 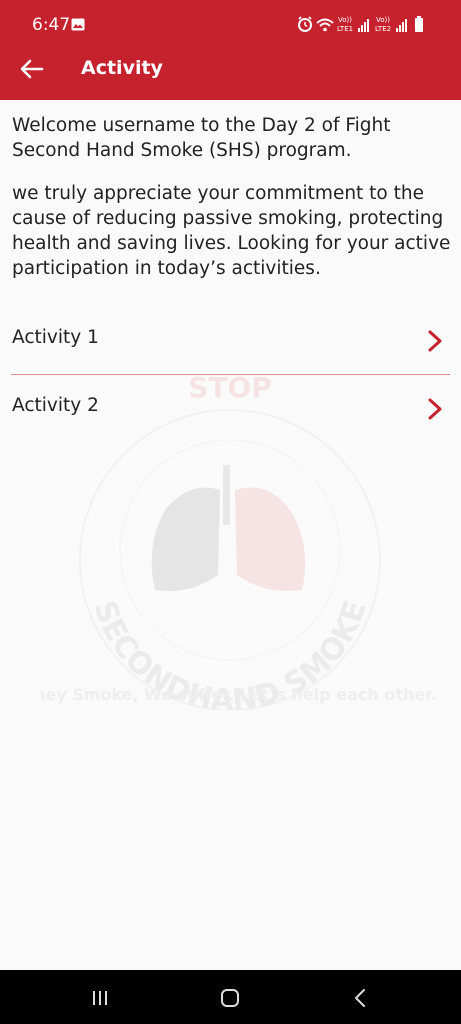 What do you see at coordinates (230, 374) in the screenshot?
I see `divider` at bounding box center [230, 374].